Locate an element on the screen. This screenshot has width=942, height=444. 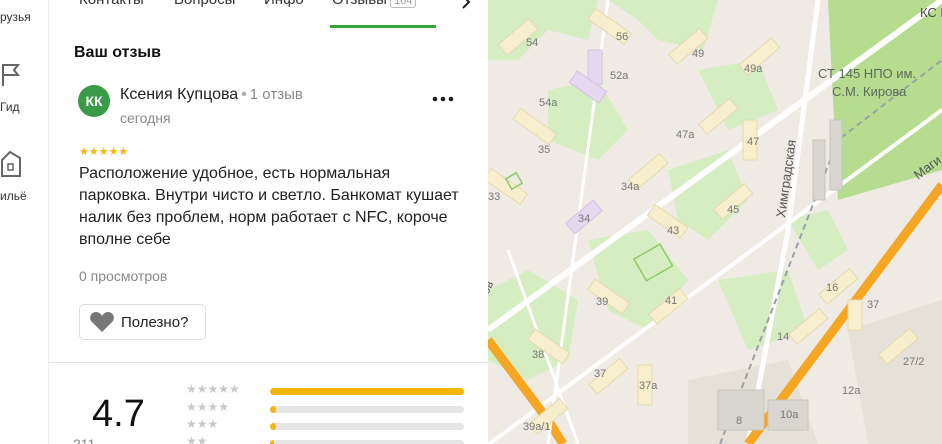
flag-icon is located at coordinates (13, 74).